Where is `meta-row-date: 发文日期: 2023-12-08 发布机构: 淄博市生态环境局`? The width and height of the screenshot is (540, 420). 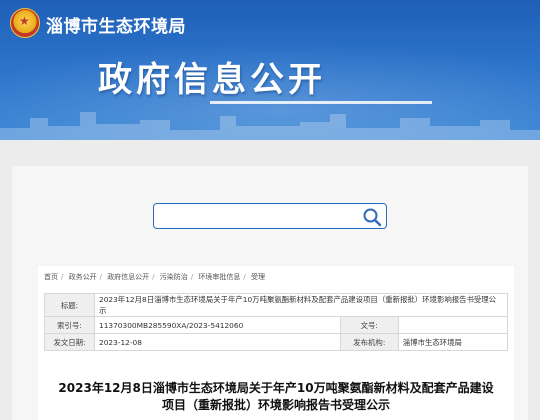 meta-row-date: 发文日期: 2023-12-08 发布机构: 淄博市生态环境局 is located at coordinates (276, 342).